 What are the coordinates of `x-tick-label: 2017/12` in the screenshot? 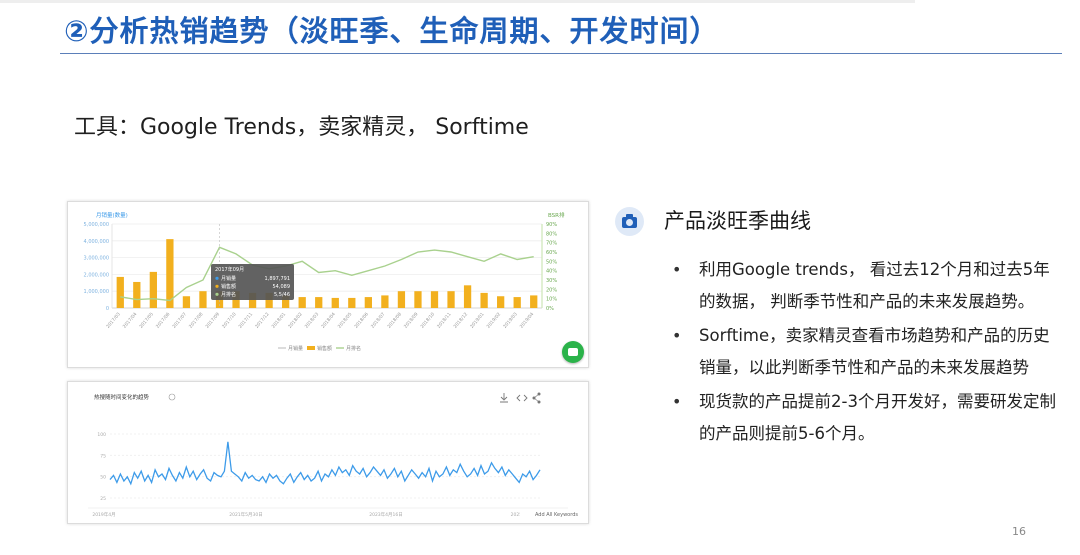 It's located at (262, 320).